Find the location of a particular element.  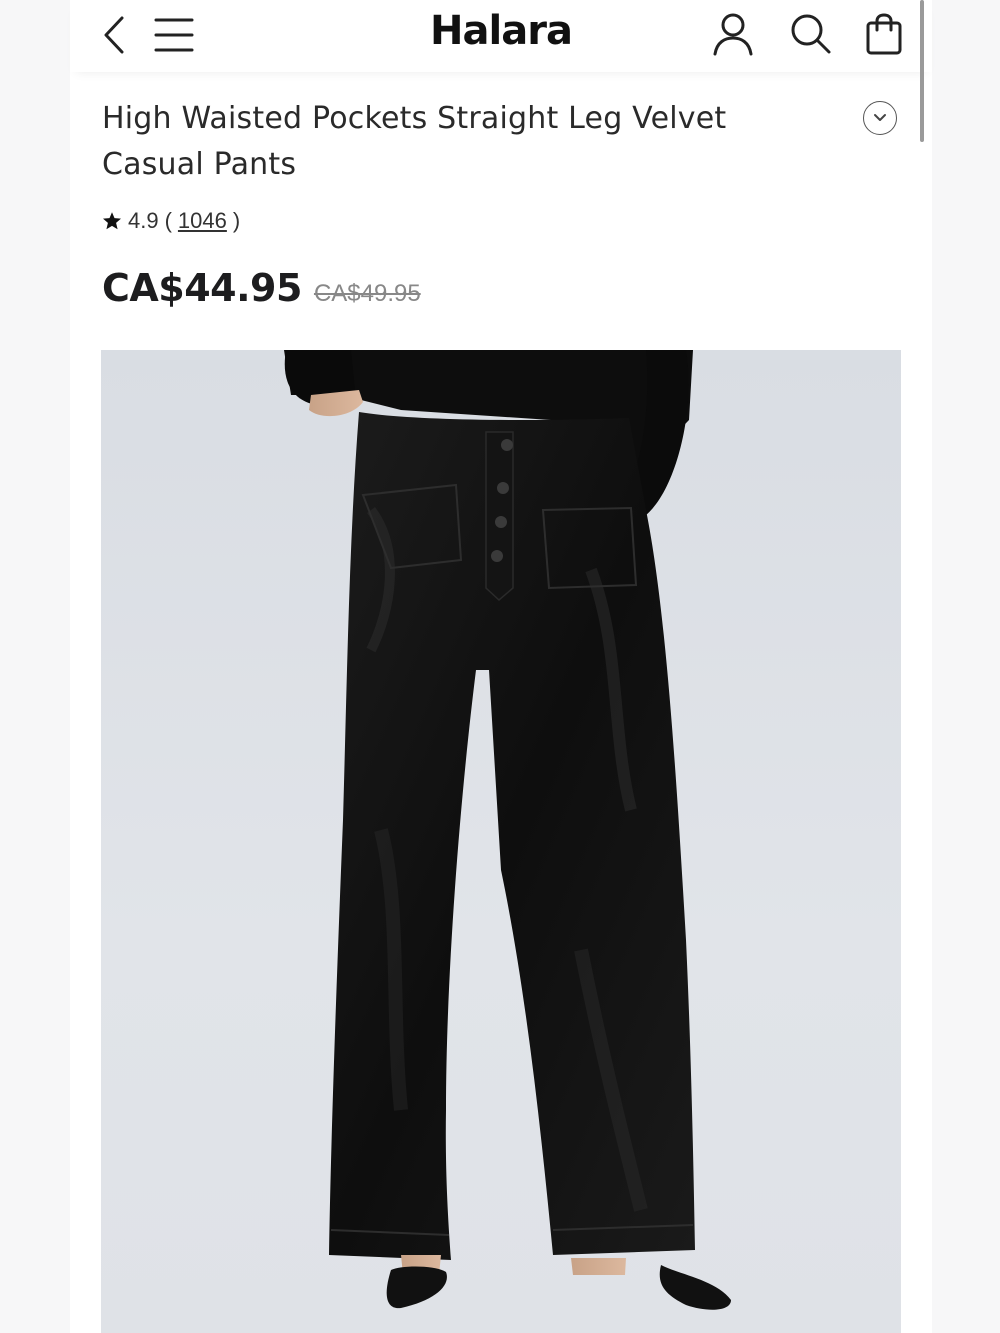

product-rating: 4.9 ( 1046 ) is located at coordinates (171, 221).